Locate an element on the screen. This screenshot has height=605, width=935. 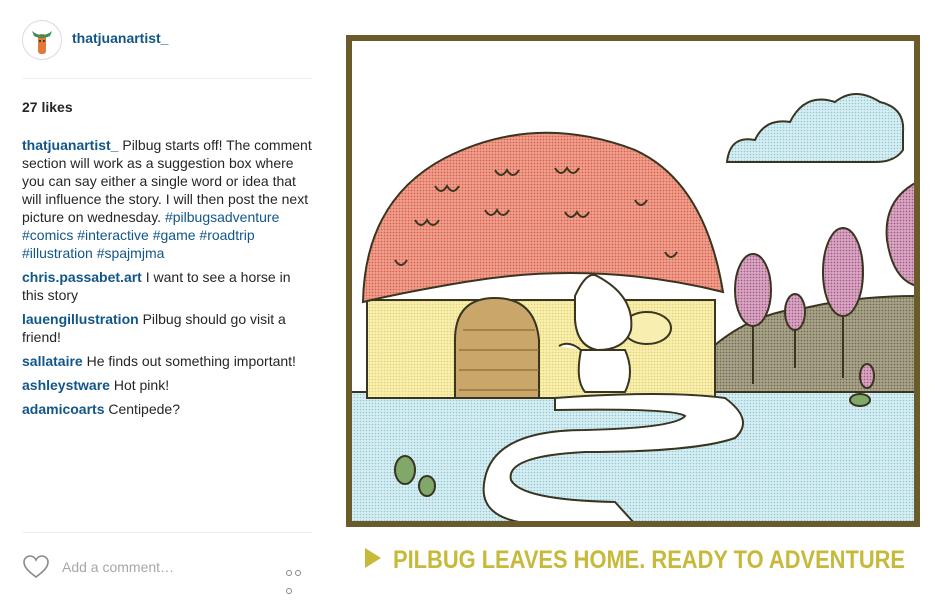
more-options-icon is located at coordinates (299, 578).